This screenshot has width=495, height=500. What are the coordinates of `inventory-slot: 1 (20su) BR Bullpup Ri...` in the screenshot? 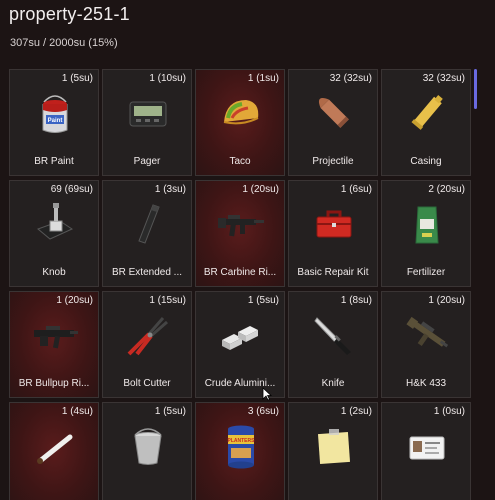 It's located at (54, 344).